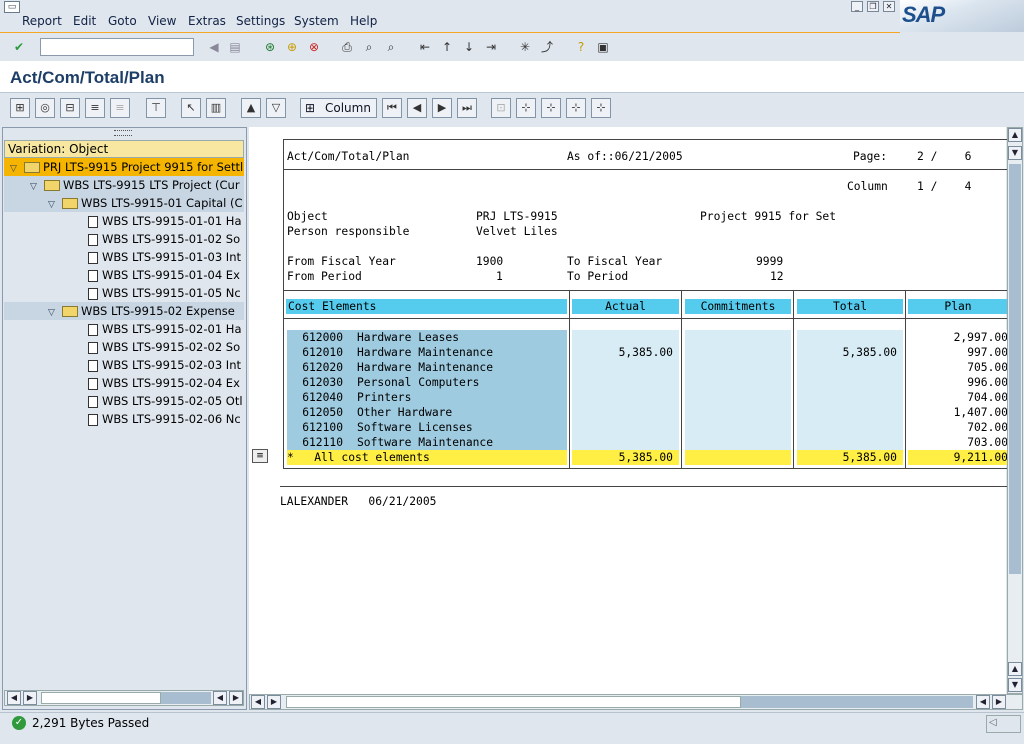  Describe the element at coordinates (1015, 669) in the screenshot. I see `page-down-icon: ▲` at that location.